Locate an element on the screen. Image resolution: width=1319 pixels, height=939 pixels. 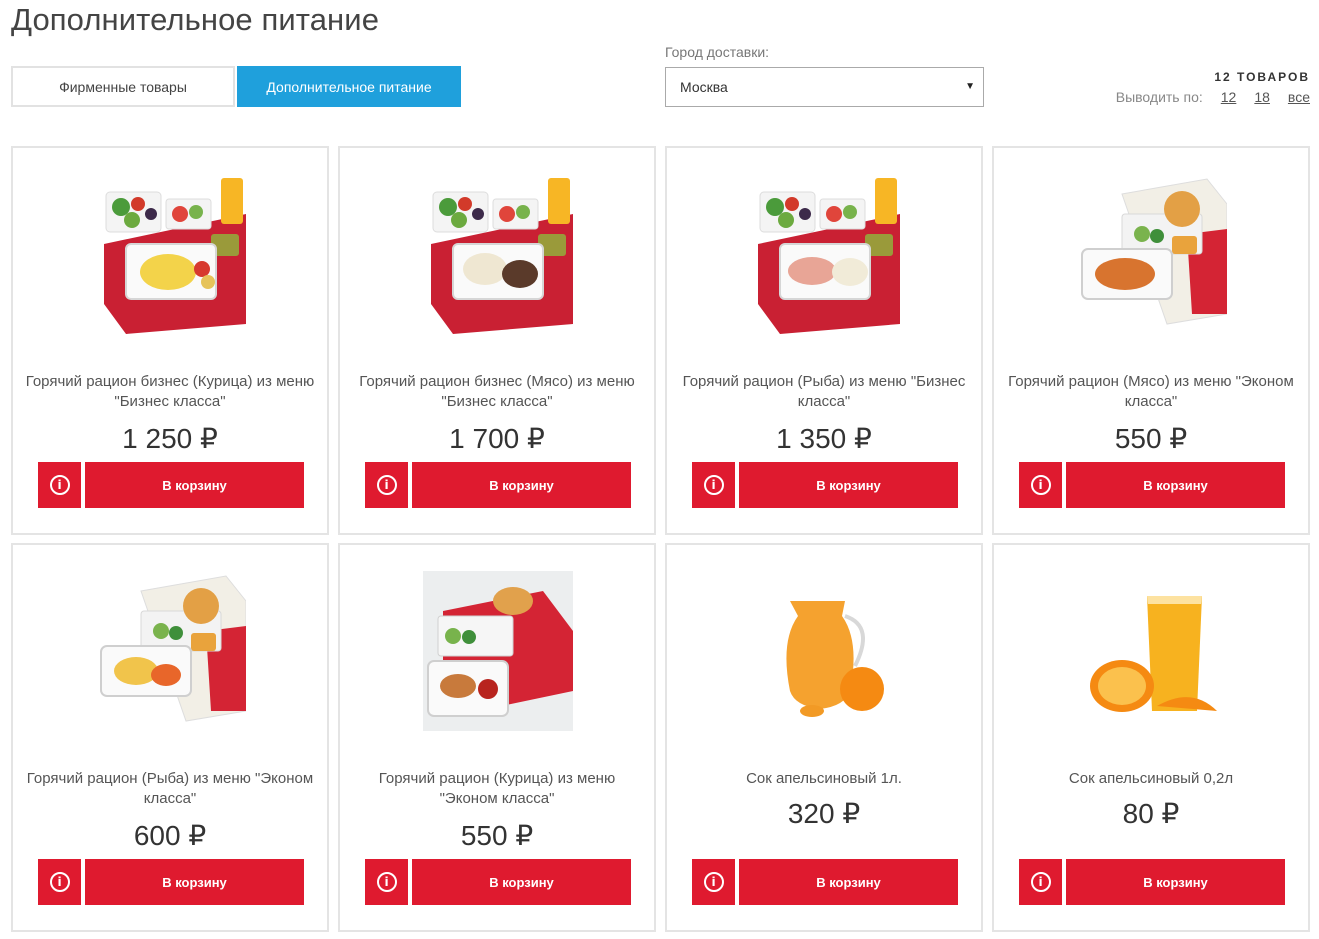
product-price: 600 ₽ is located at coordinates (170, 835).